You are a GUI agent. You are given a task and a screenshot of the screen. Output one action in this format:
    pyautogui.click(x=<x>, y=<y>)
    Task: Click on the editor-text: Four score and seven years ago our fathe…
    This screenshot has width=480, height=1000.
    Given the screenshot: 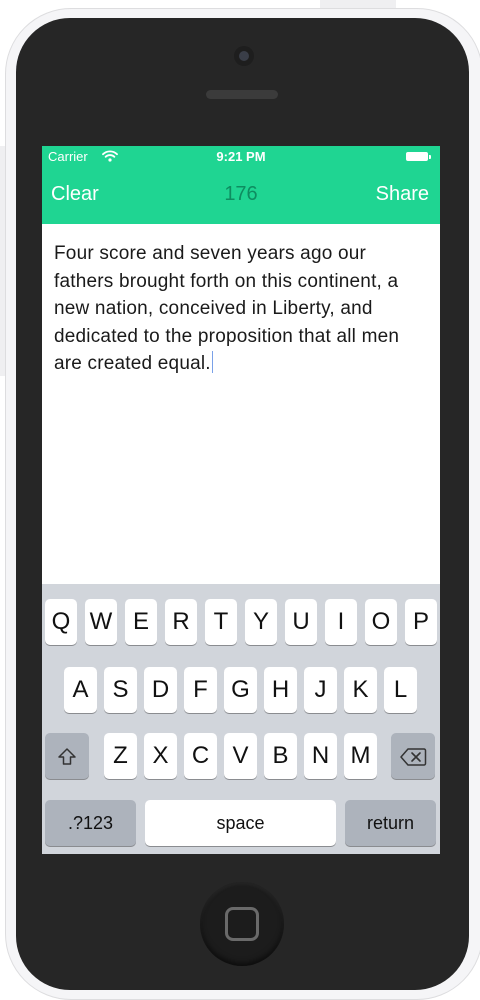 What is the action you would take?
    pyautogui.click(x=227, y=308)
    